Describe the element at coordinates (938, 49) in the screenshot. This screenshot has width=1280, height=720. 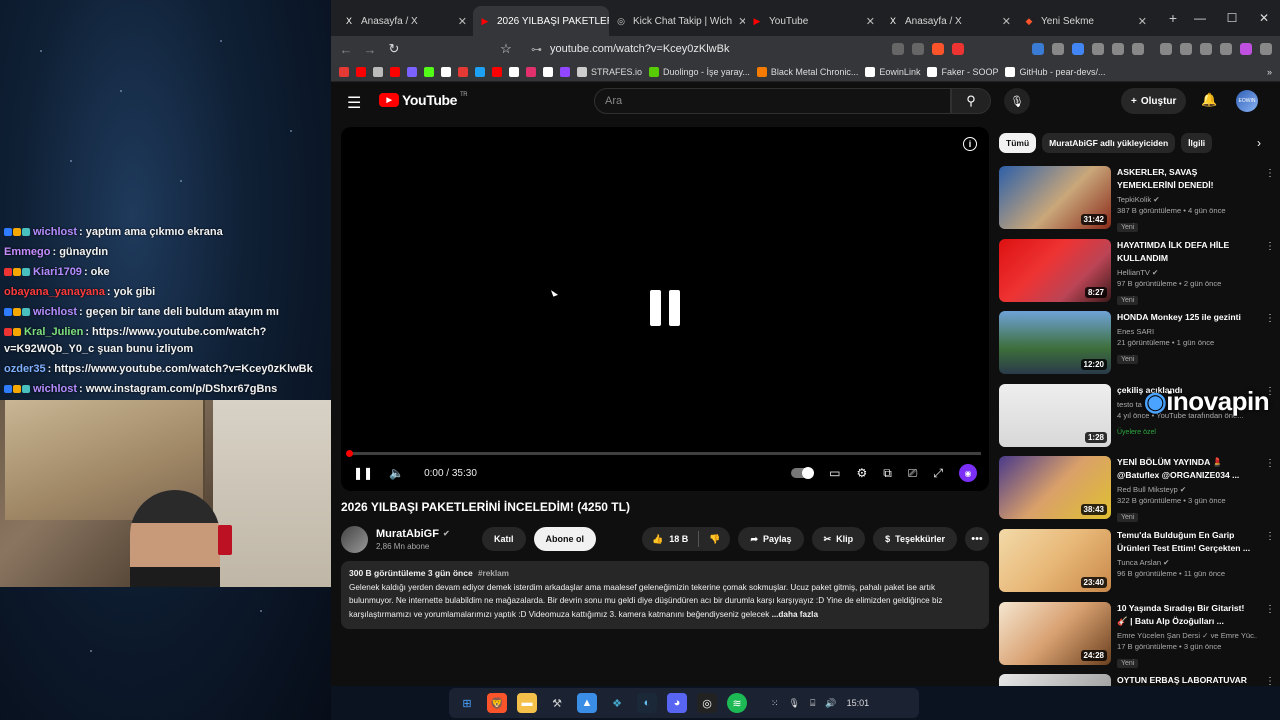
I see `brave-shield-icon` at that location.